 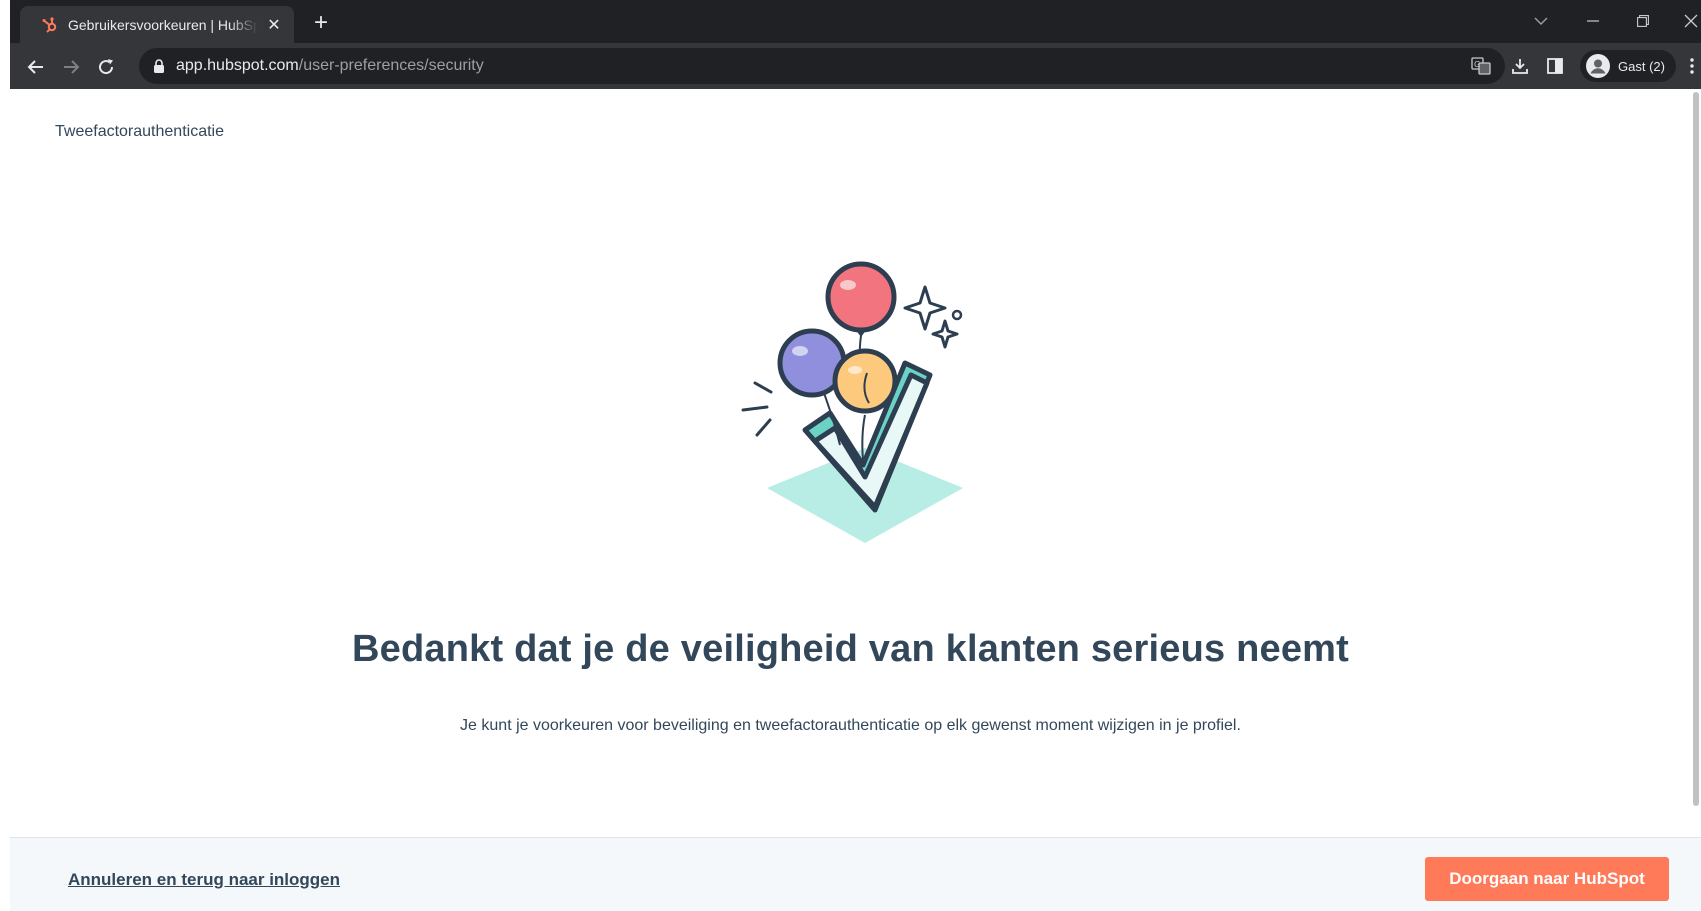 What do you see at coordinates (139, 131) in the screenshot?
I see `page-title: Tweefactorauthenticatie` at bounding box center [139, 131].